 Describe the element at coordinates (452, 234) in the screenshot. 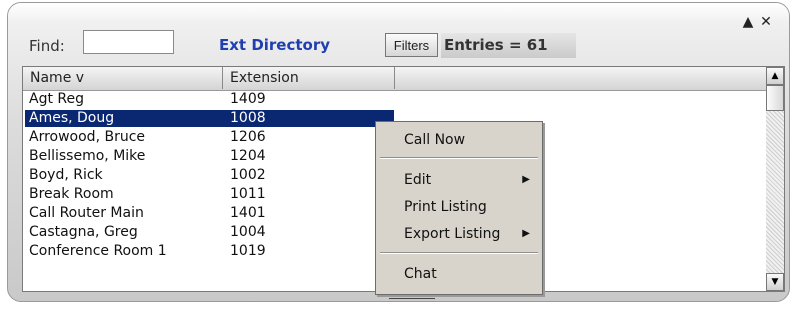

I see `menu-item-label: Export Listing` at that location.